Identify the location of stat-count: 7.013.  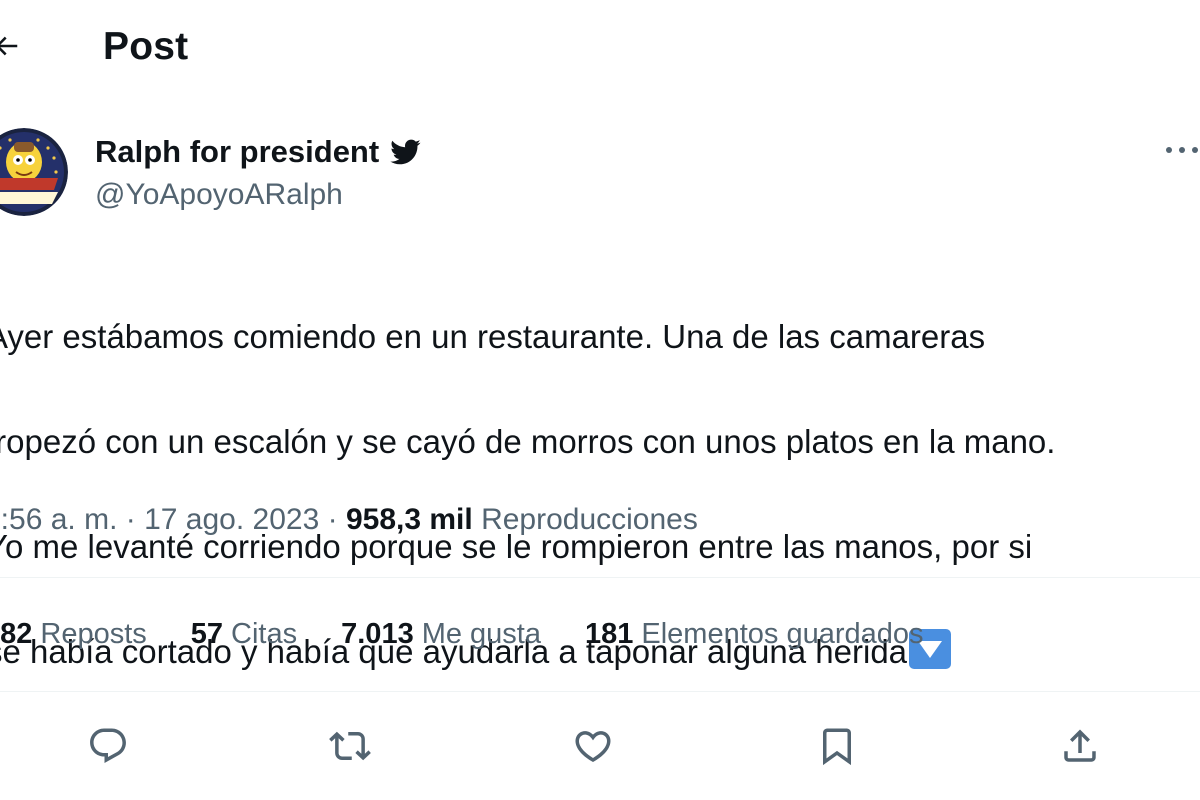
(377, 634).